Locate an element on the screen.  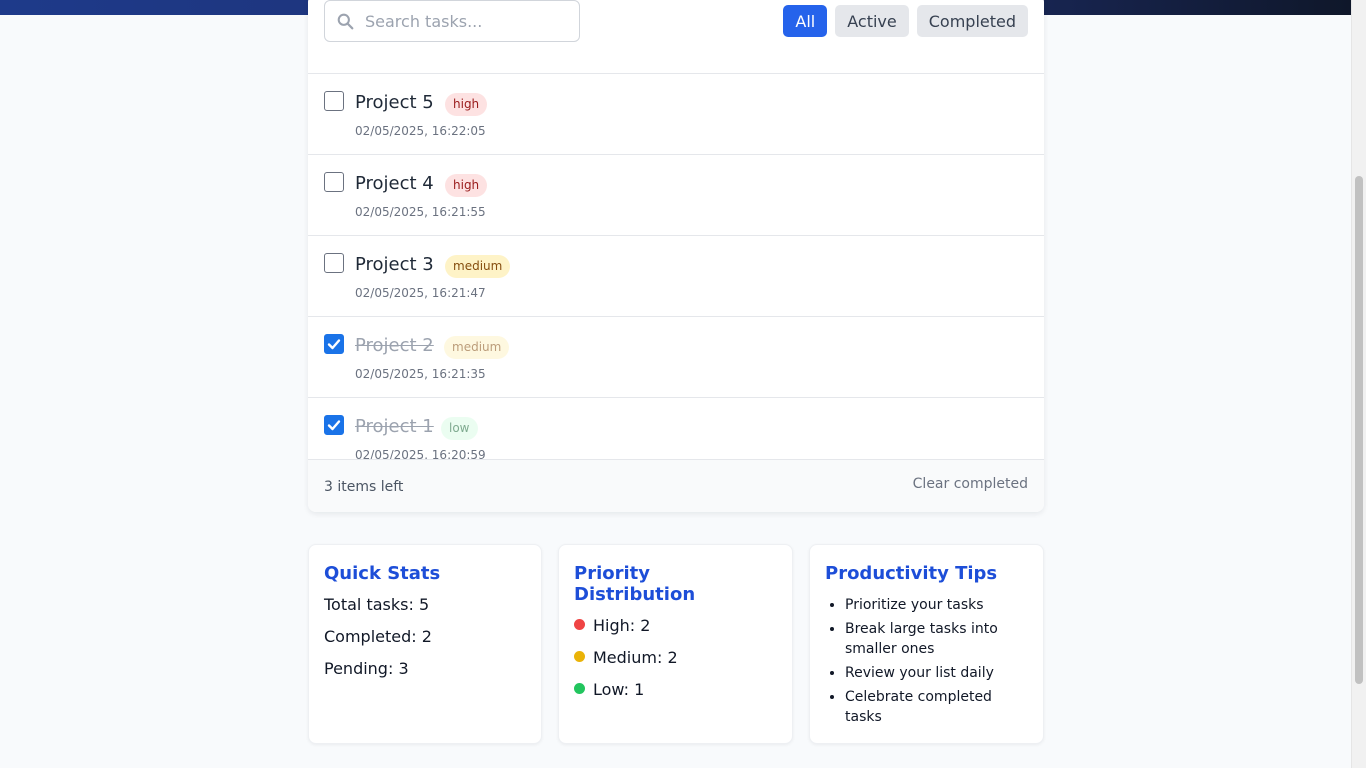
high-priority-dot-icon is located at coordinates (579, 624).